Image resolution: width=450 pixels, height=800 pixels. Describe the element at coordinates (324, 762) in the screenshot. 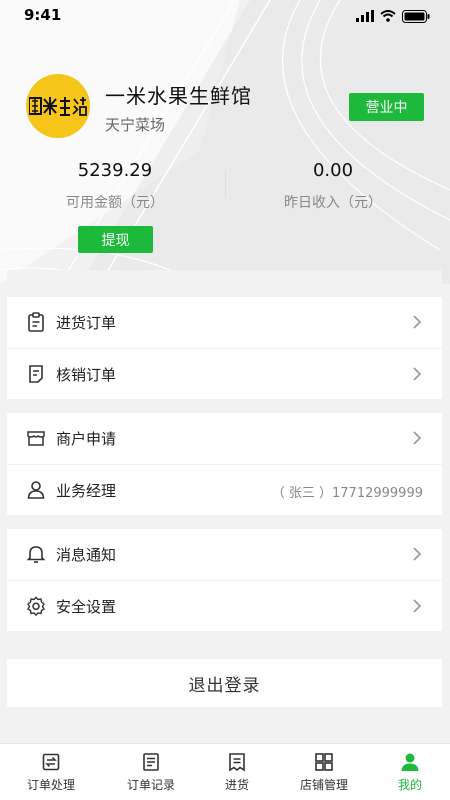

I see `grid-icon` at that location.